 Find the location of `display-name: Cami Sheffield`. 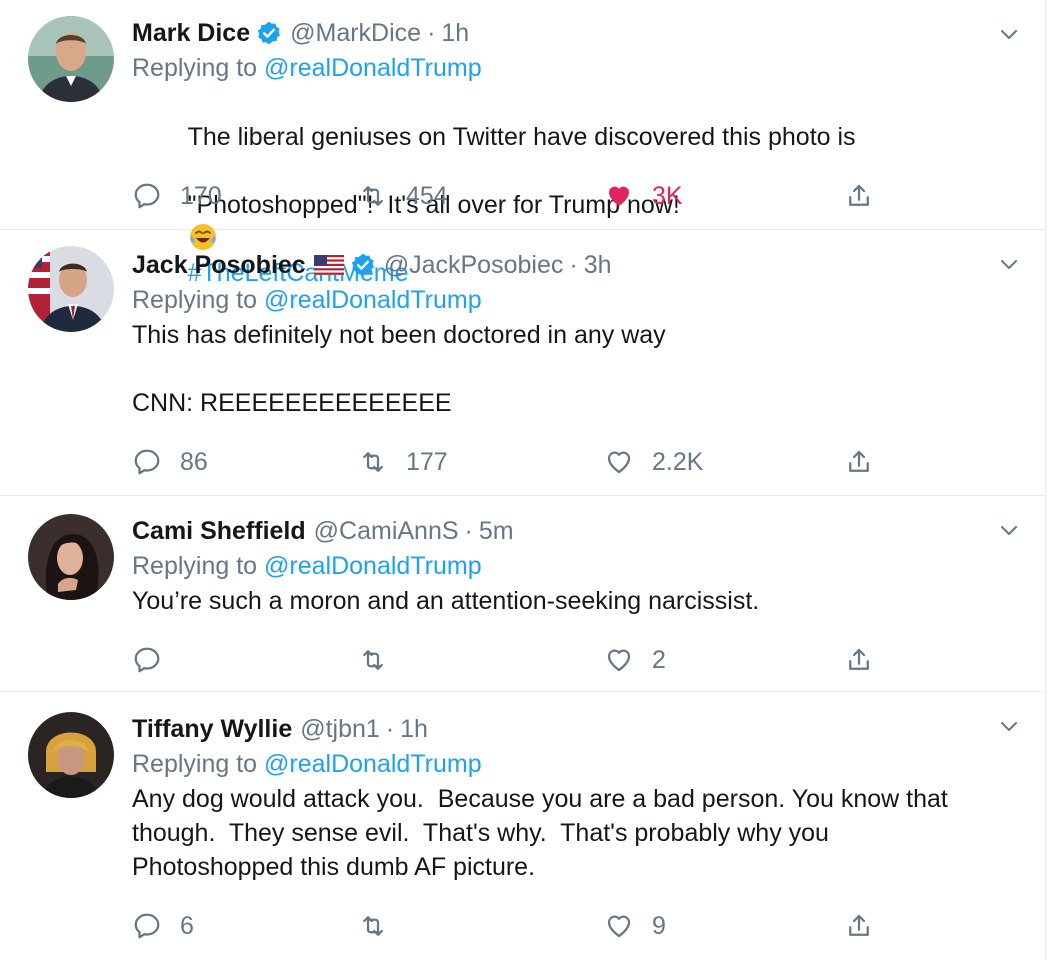

display-name: Cami Sheffield is located at coordinates (219, 531).